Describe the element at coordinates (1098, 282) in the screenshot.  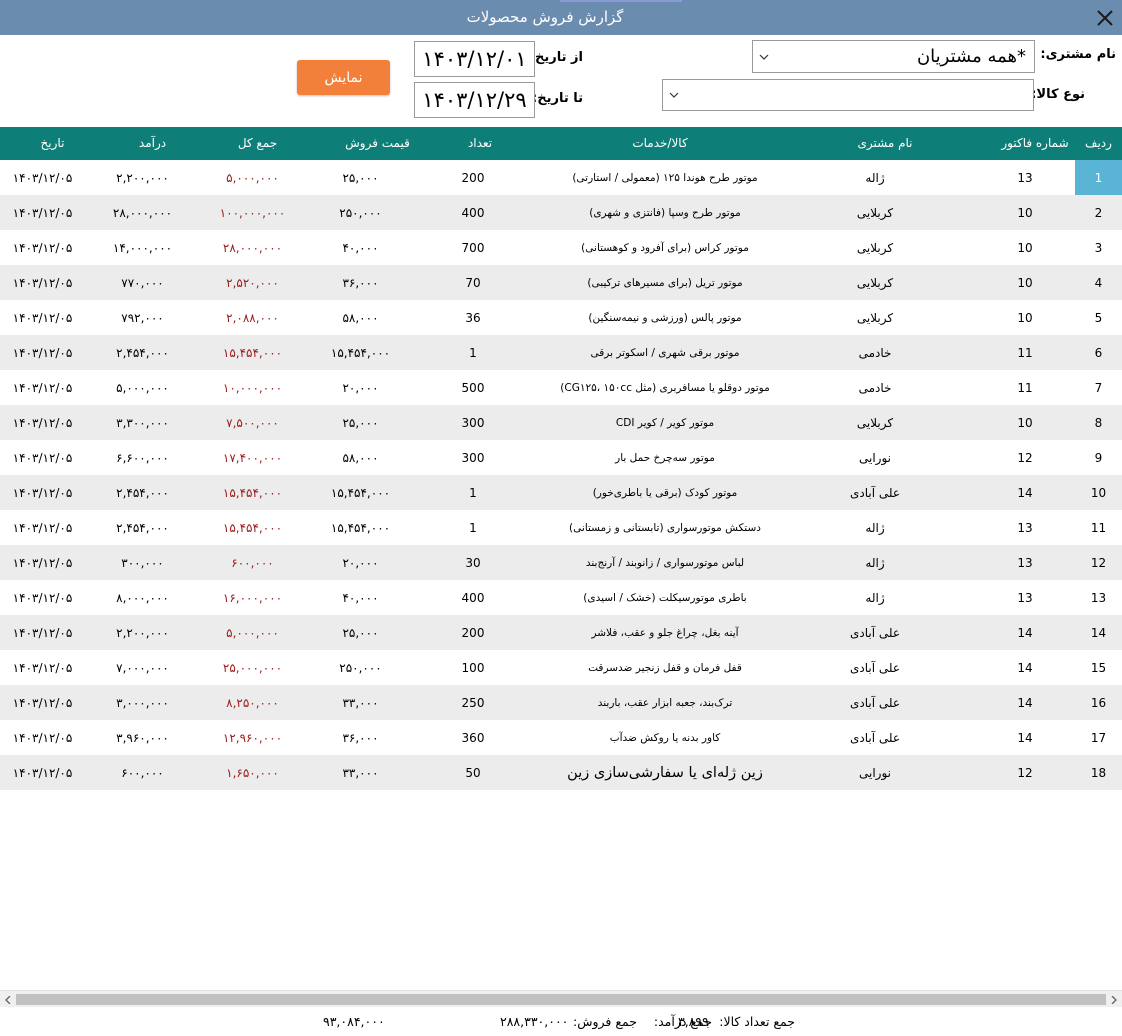
I see `cell-row: 4` at that location.